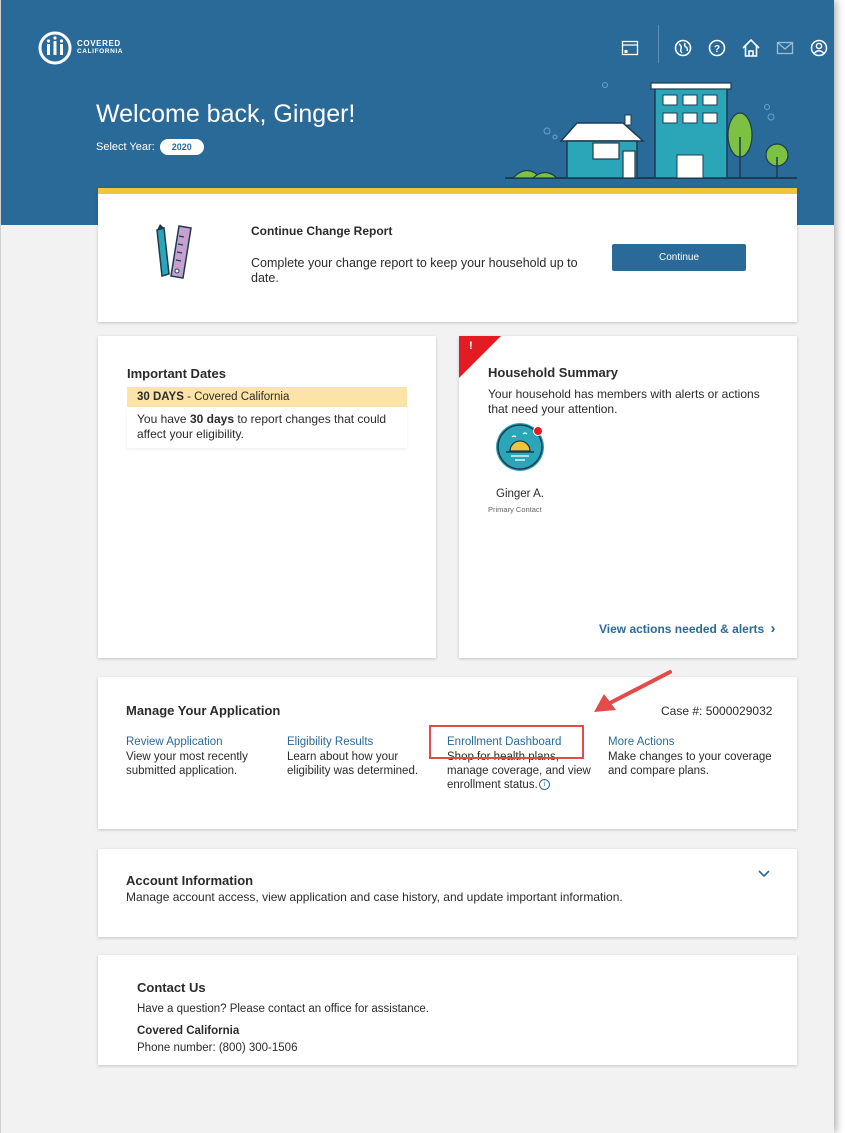  Describe the element at coordinates (683, 48) in the screenshot. I see `globe-icon` at that location.